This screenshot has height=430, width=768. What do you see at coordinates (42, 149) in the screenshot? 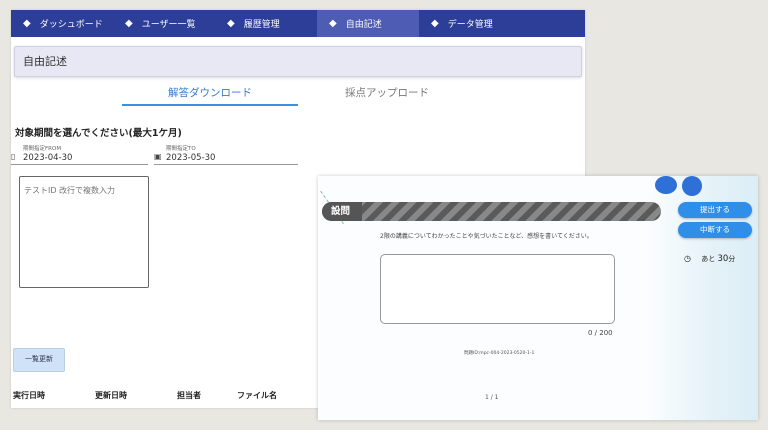
I see `date-from-caption: 期間指定FROM` at bounding box center [42, 149].